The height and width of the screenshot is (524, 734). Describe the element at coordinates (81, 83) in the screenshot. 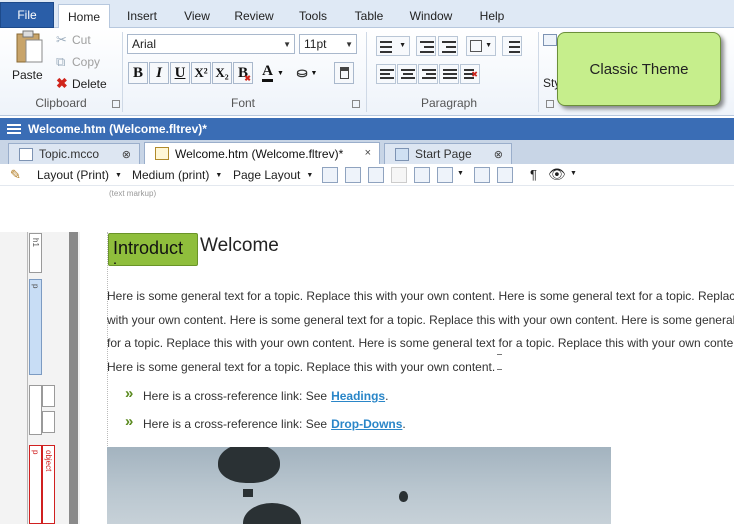

I see `delete-button: ✖ Delete` at that location.